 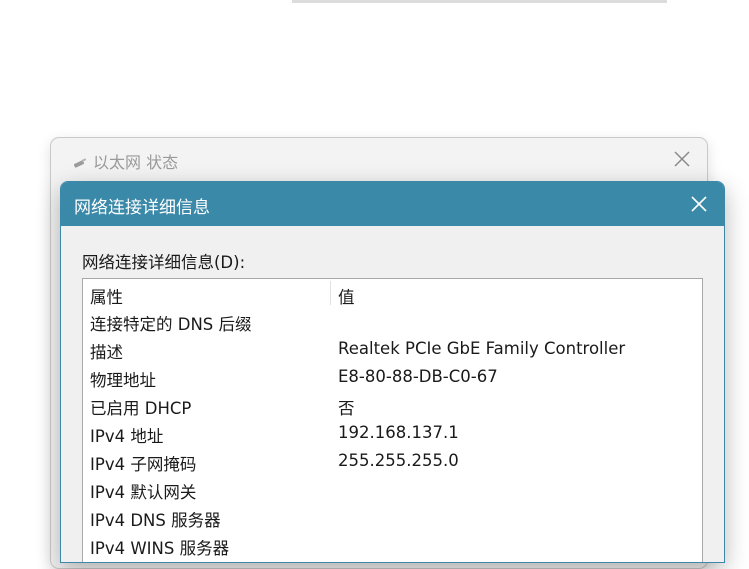 What do you see at coordinates (171, 324) in the screenshot?
I see `row-property: 连接特定的 DNS 后缀` at bounding box center [171, 324].